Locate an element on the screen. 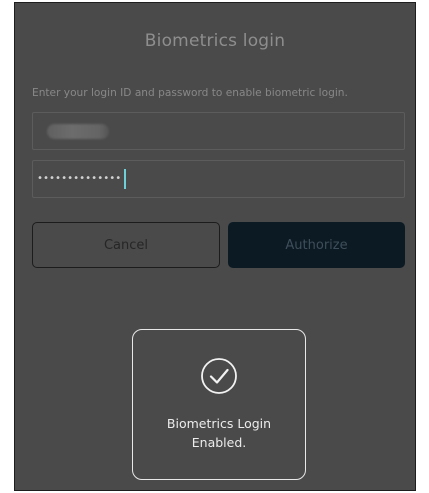  page-title: Biometrics login is located at coordinates (215, 41).